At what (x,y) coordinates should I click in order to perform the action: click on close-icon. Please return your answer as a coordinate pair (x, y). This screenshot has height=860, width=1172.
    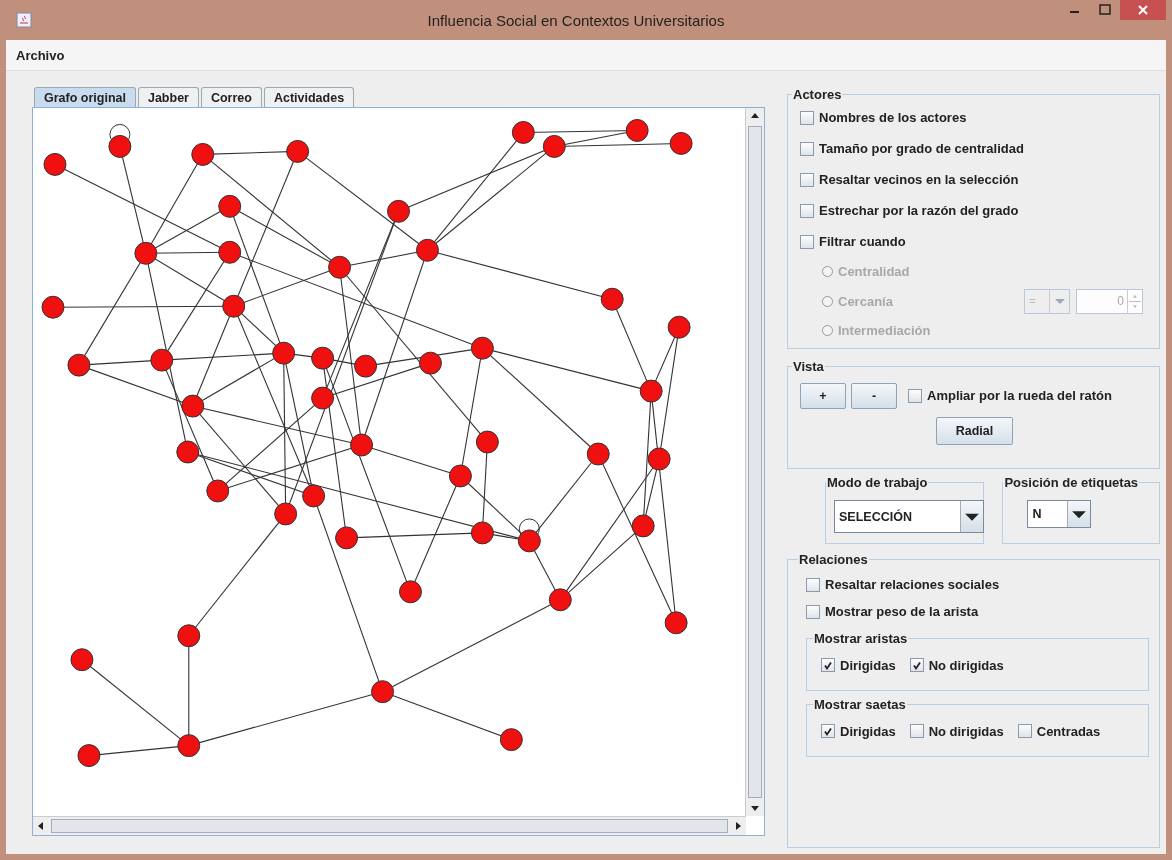
    Looking at the image, I should click on (1143, 10).